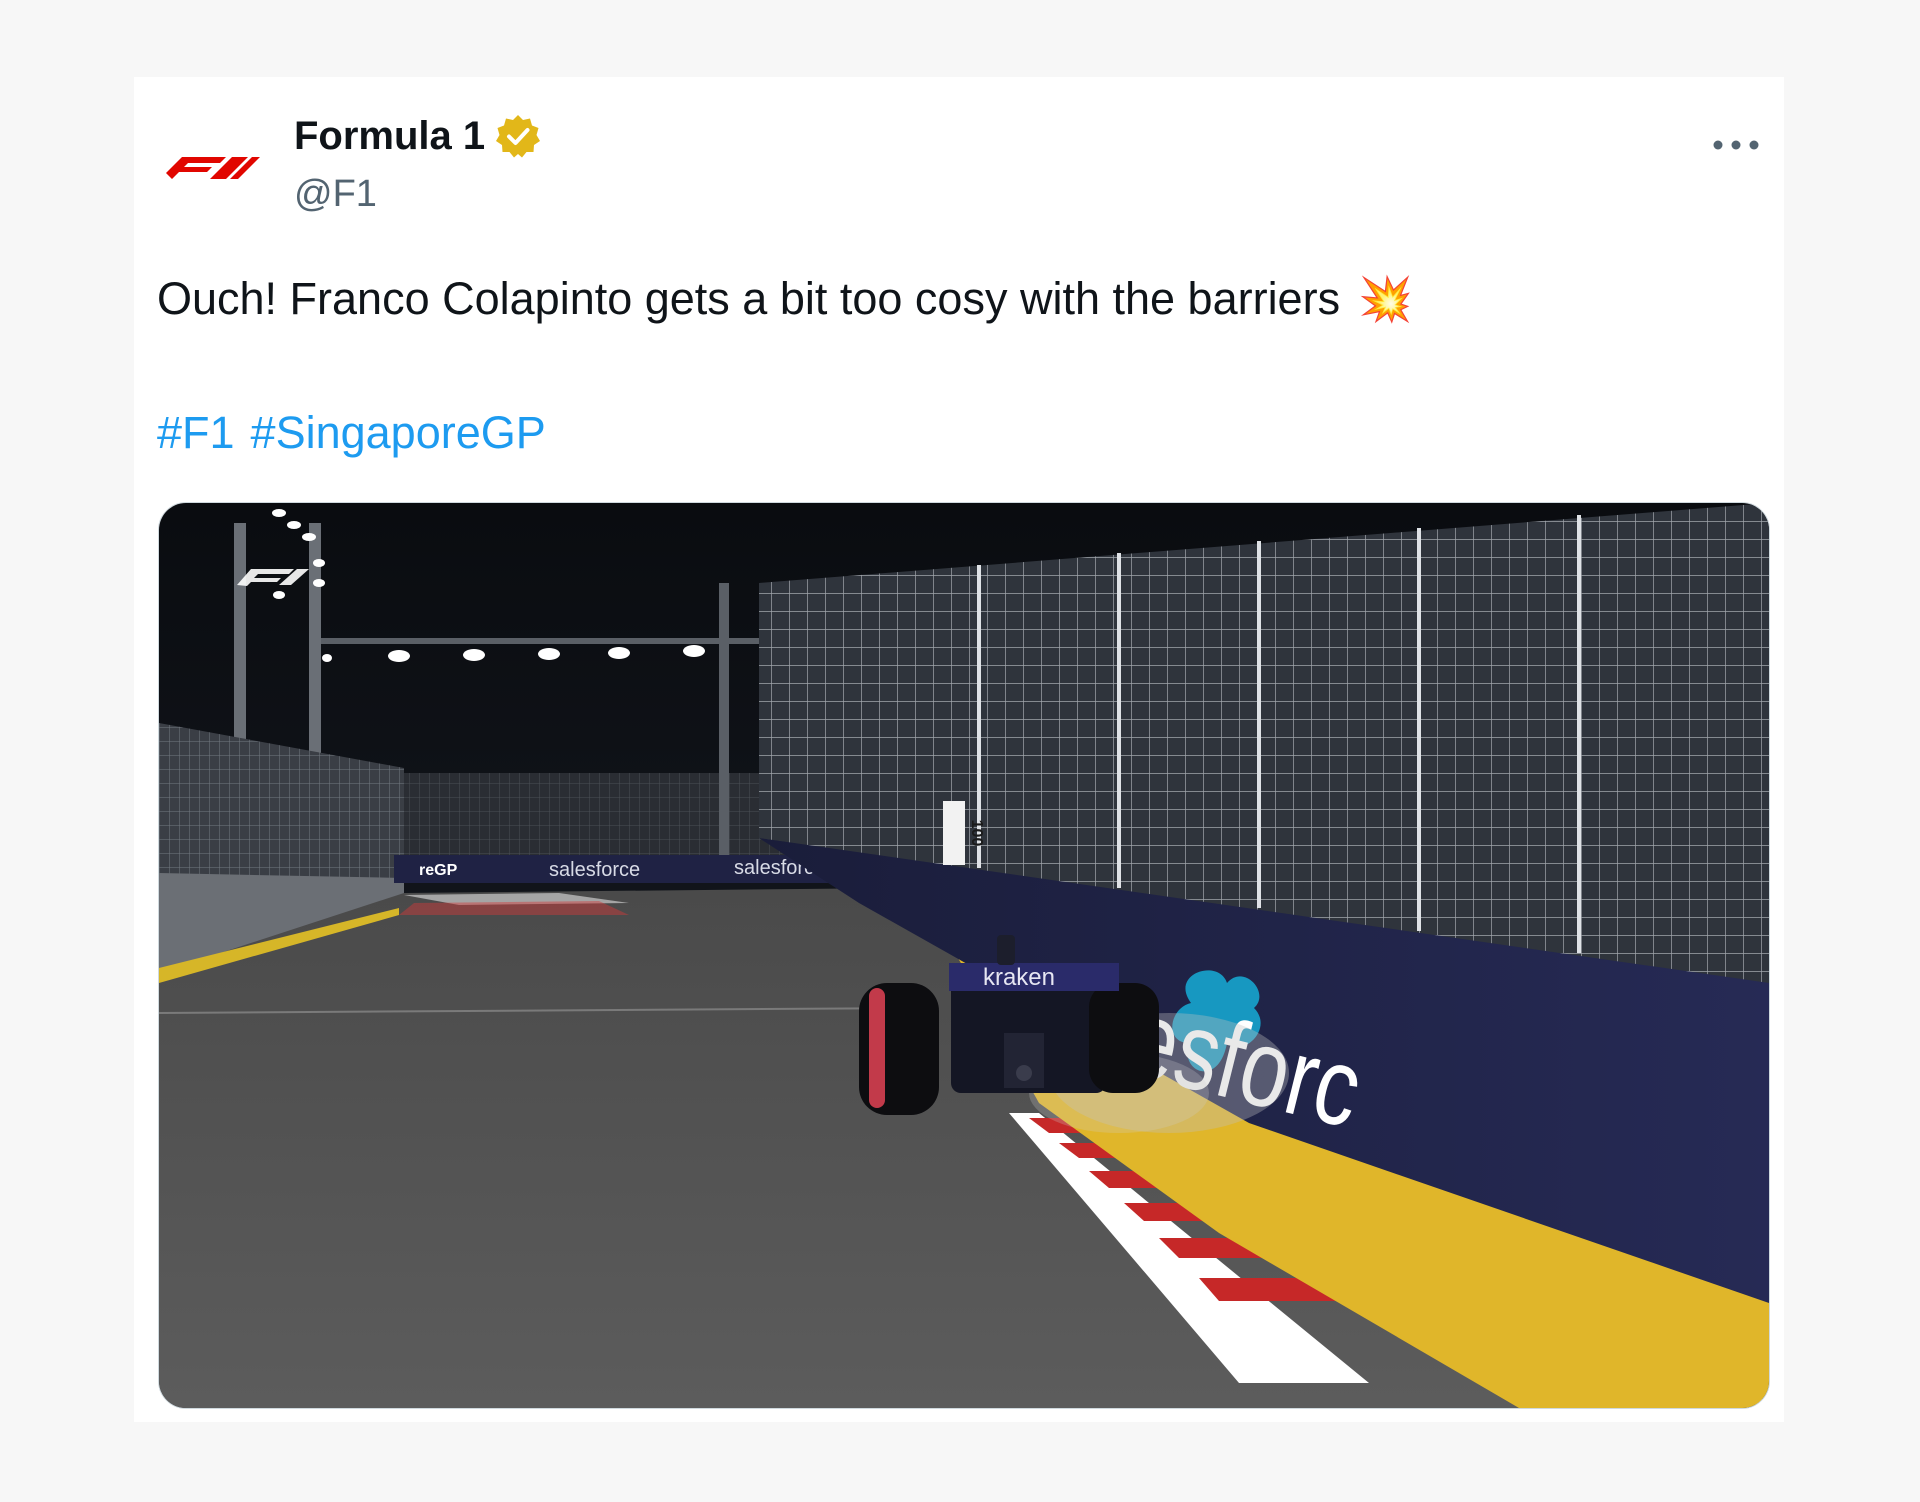 The height and width of the screenshot is (1502, 1920). What do you see at coordinates (1385, 299) in the screenshot?
I see `collision-emoji: 💥` at bounding box center [1385, 299].